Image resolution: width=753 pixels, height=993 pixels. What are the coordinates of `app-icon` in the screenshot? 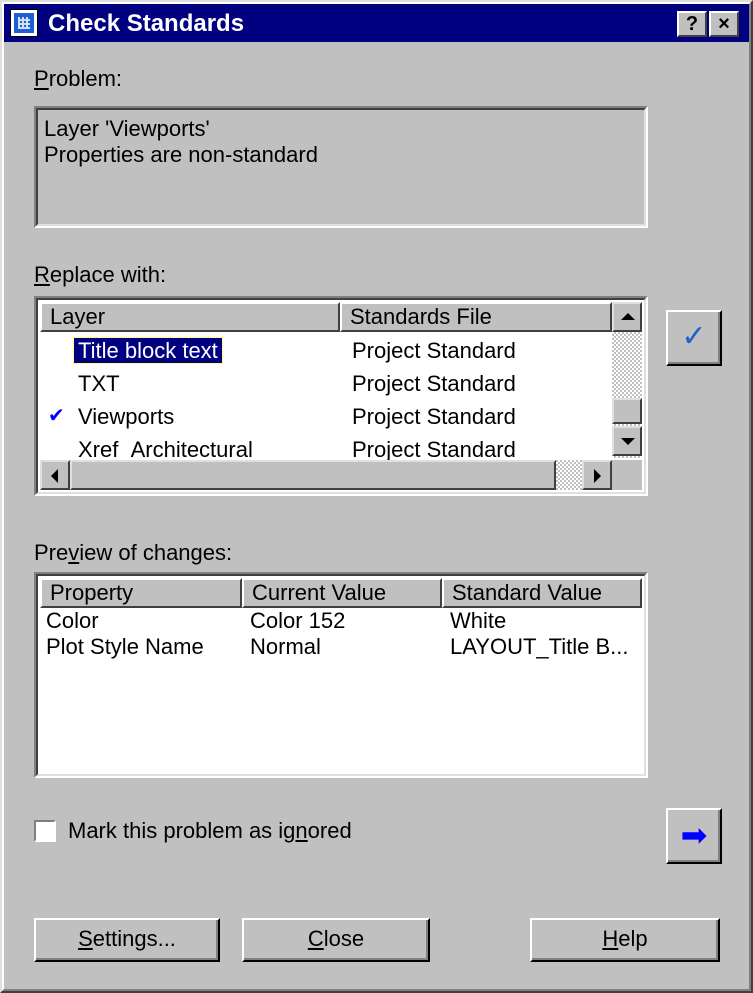 It's located at (24, 23).